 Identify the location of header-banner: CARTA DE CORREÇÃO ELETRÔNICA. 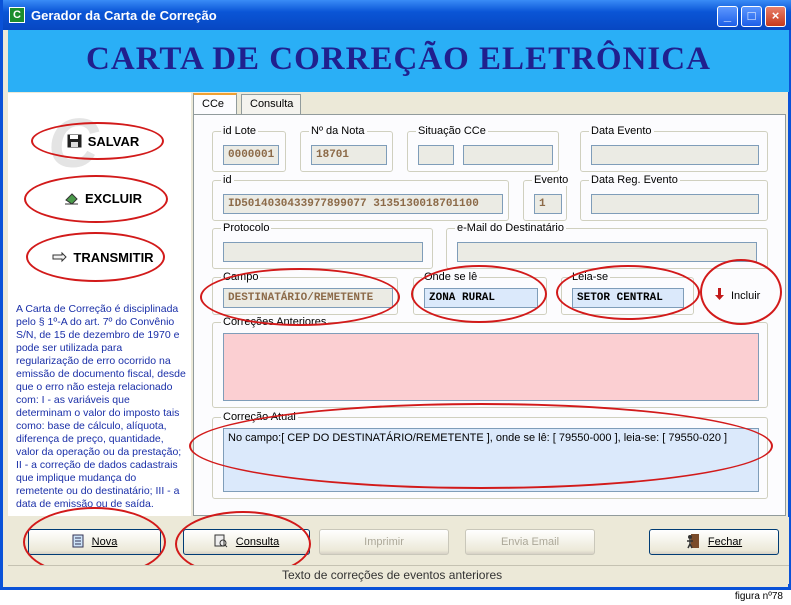
(398, 61).